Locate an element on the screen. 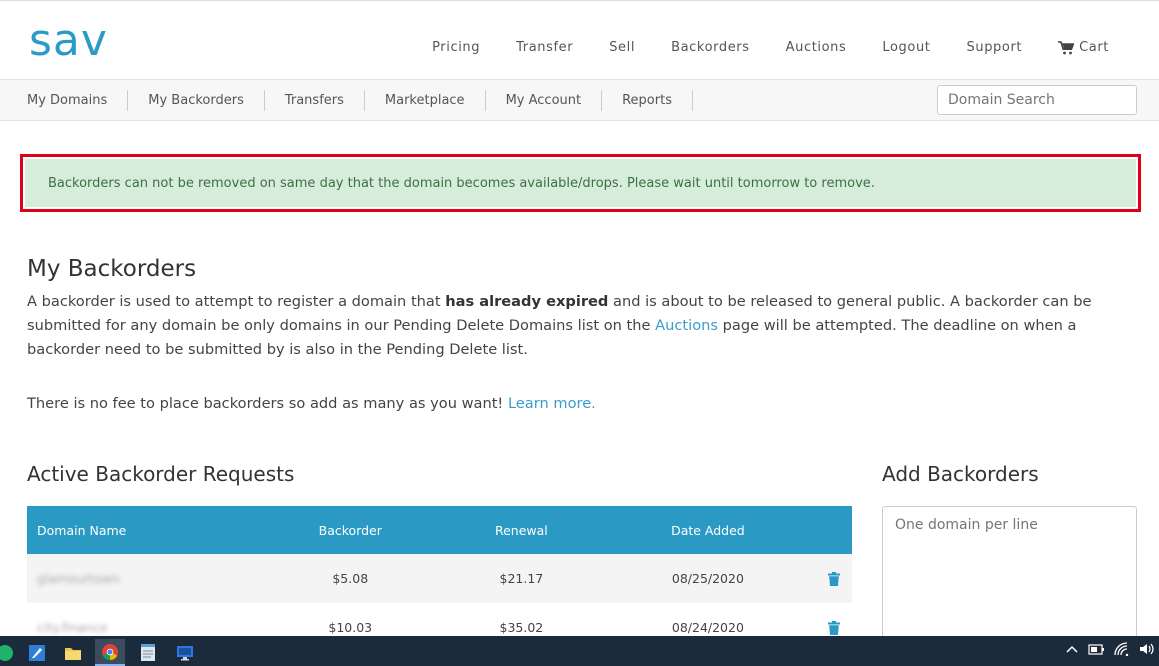 Image resolution: width=1159 pixels, height=666 pixels. domain-search-input is located at coordinates (1037, 100).